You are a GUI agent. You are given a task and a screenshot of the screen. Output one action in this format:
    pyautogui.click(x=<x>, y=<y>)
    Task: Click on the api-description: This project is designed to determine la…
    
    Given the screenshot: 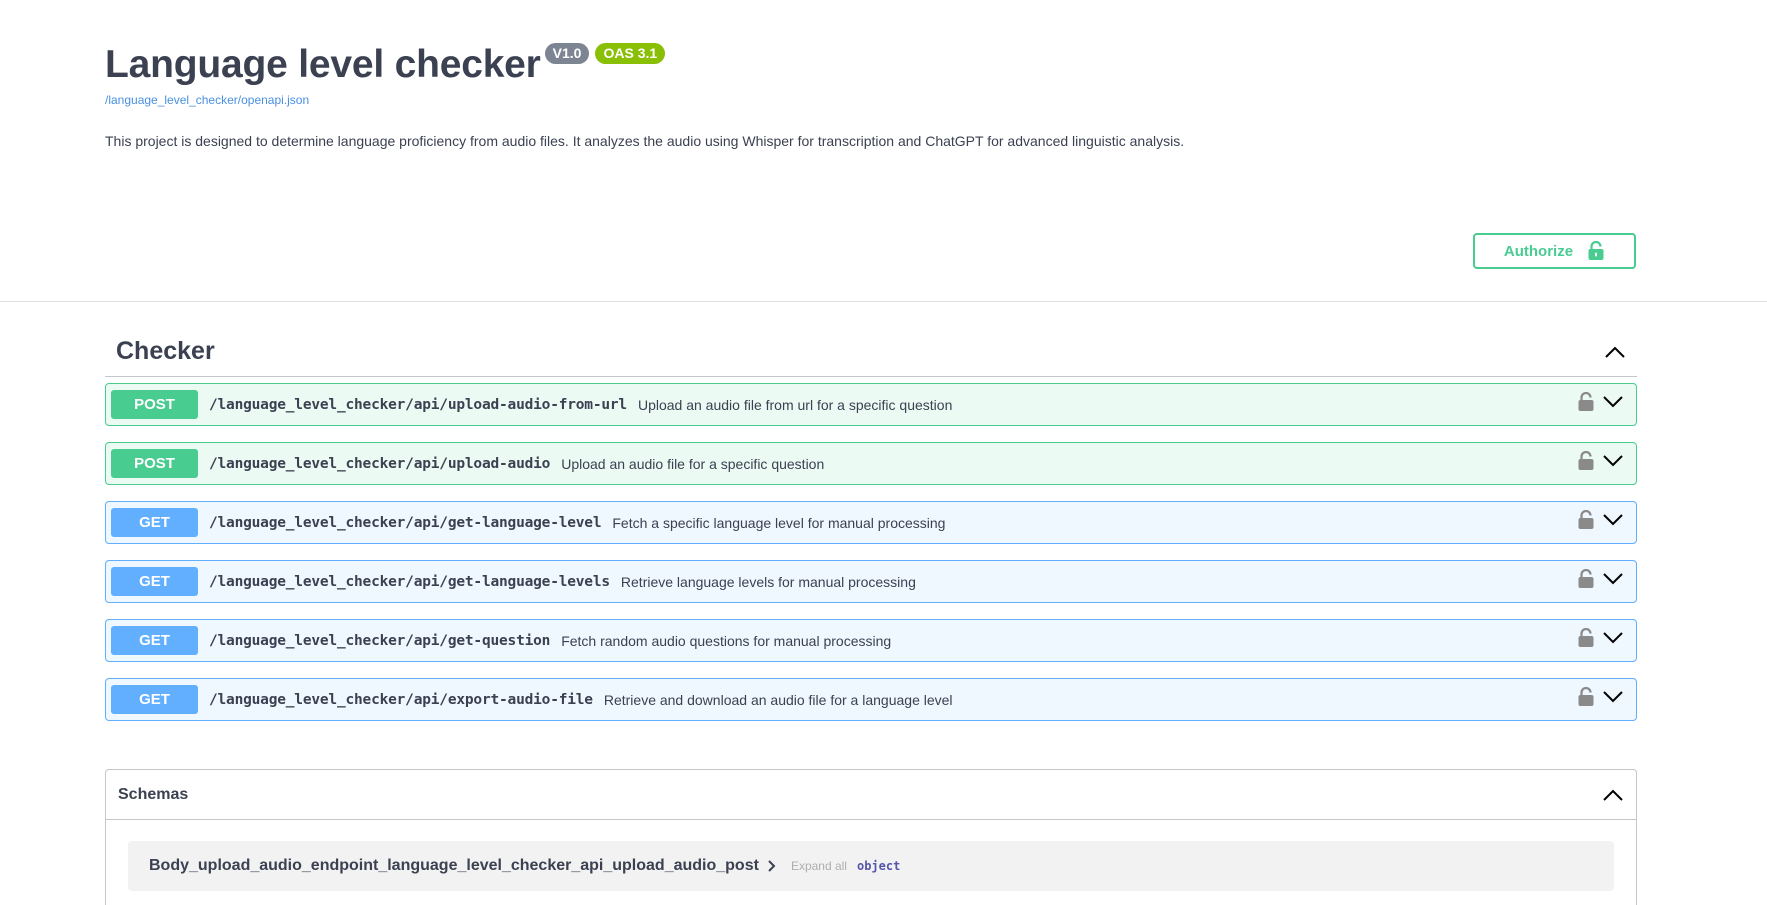 What is the action you would take?
    pyautogui.click(x=645, y=141)
    